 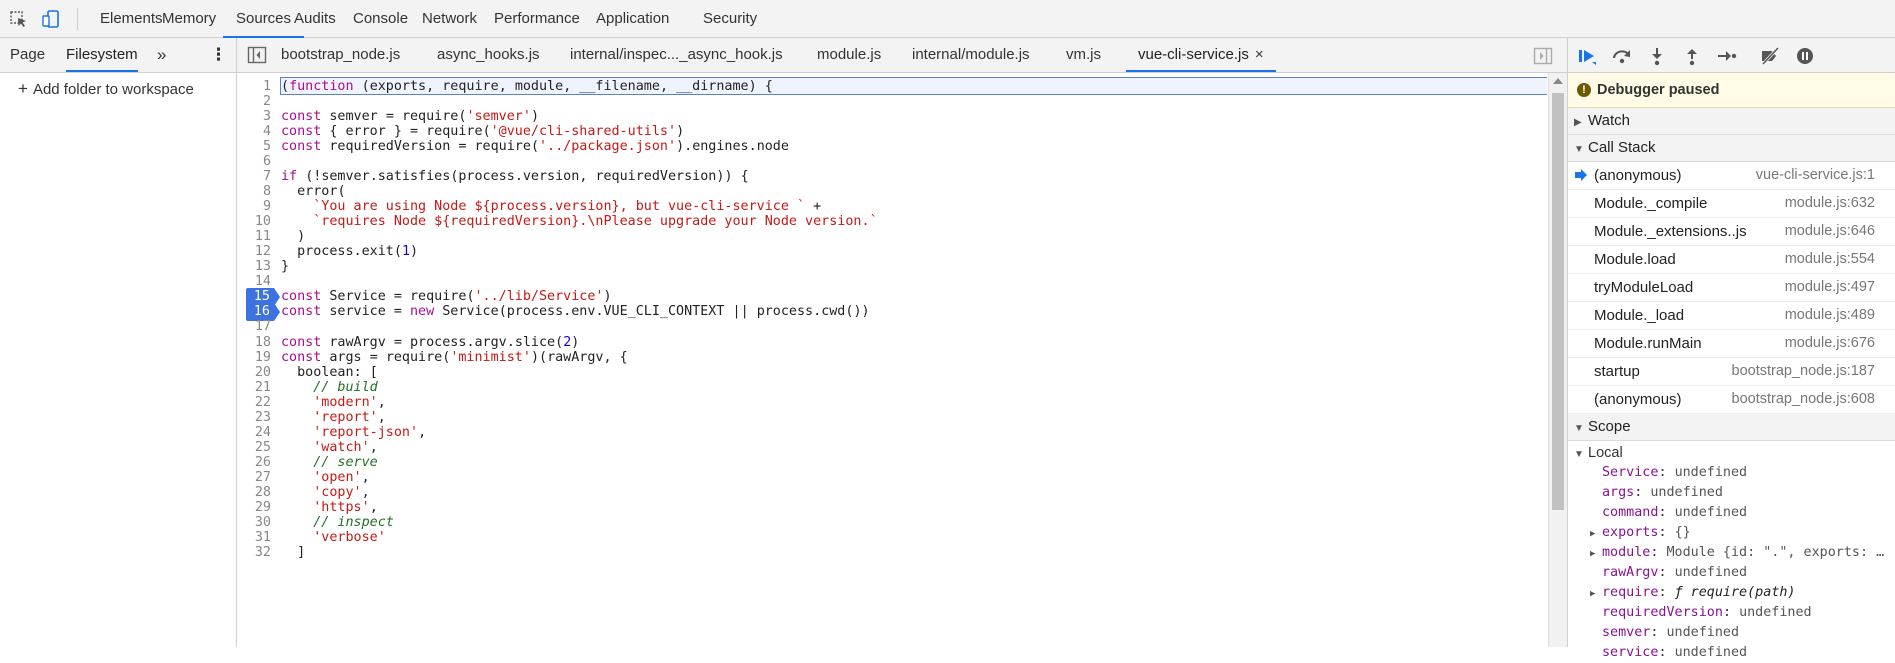 What do you see at coordinates (254, 553) in the screenshot?
I see `line-number: 32` at bounding box center [254, 553].